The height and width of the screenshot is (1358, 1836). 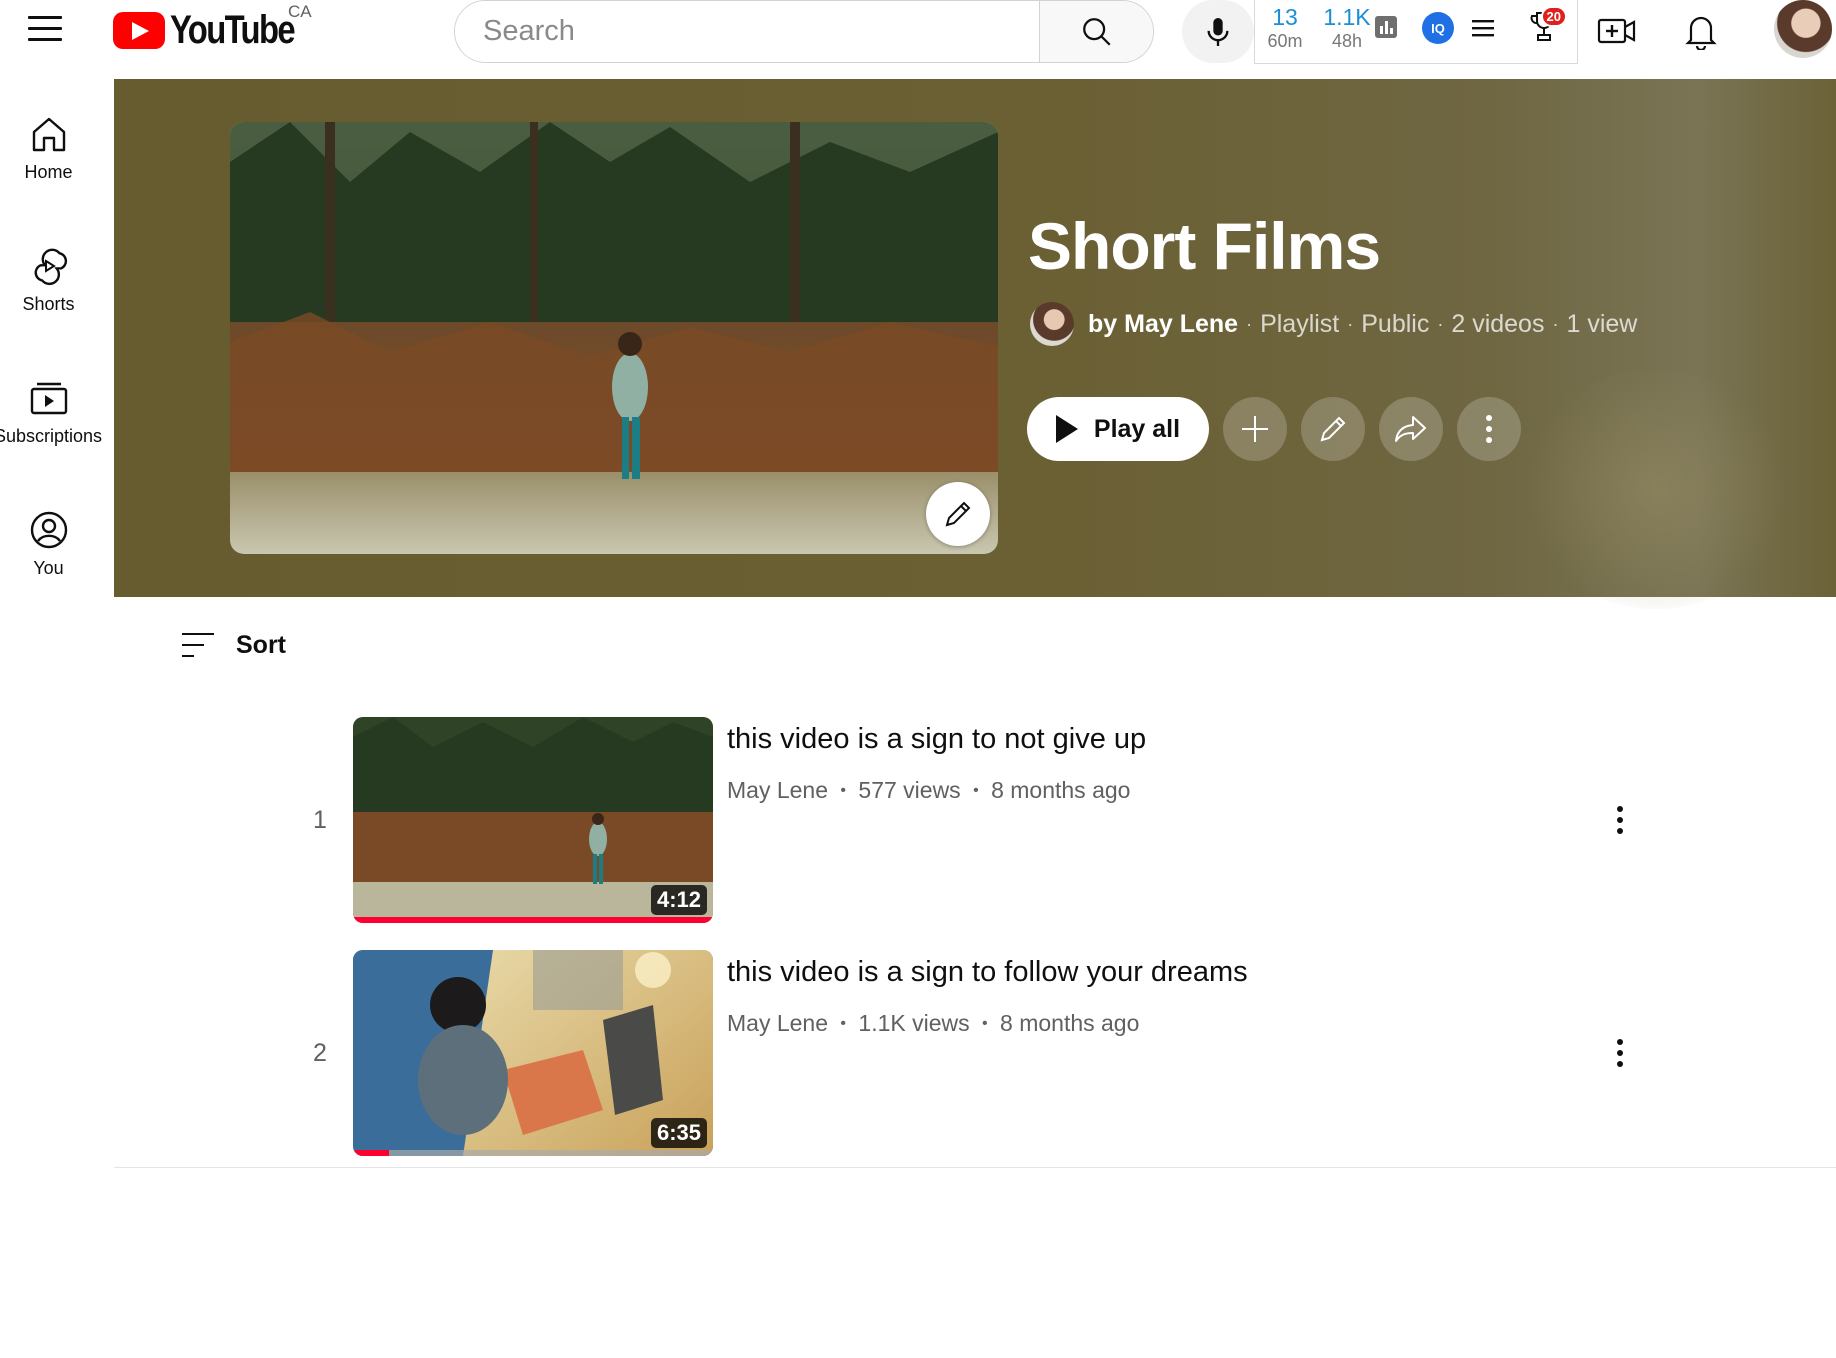 I want to click on list-divider, so click(x=975, y=1167).